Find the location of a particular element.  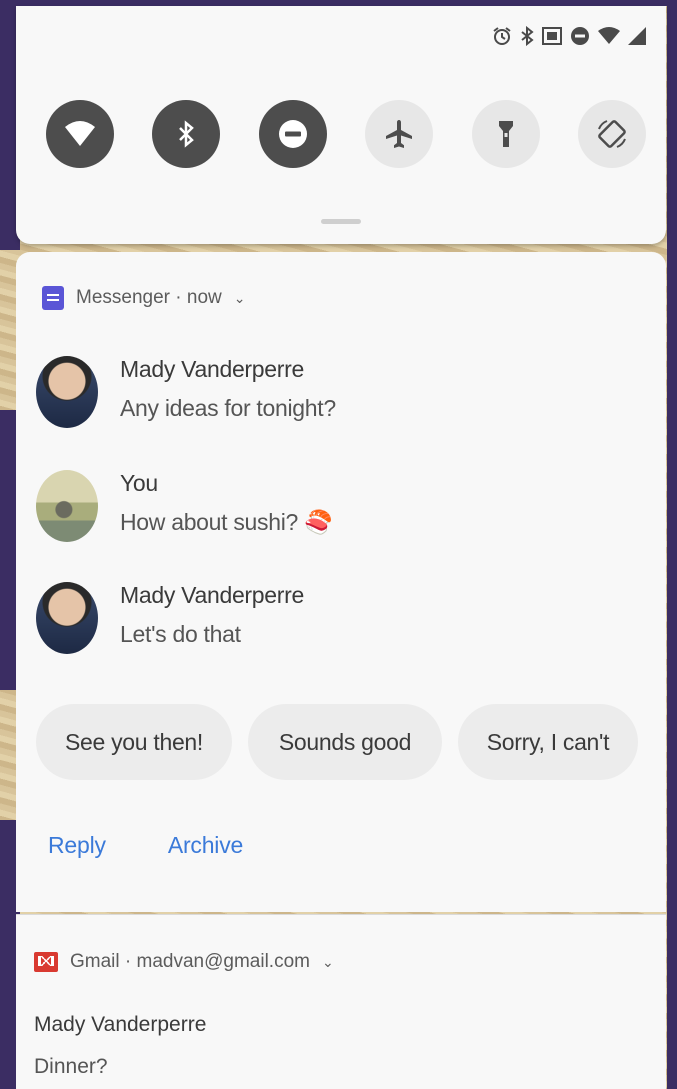

signal-icon is located at coordinates (637, 38).